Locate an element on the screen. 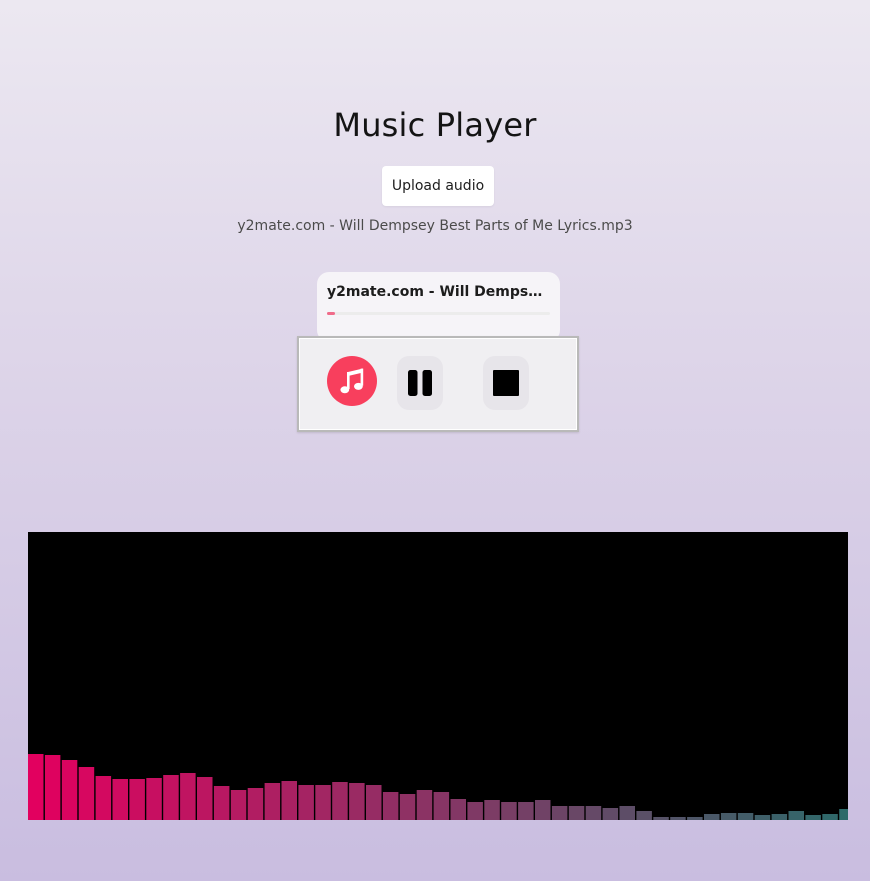 The image size is (870, 881). pause-icon is located at coordinates (420, 383).